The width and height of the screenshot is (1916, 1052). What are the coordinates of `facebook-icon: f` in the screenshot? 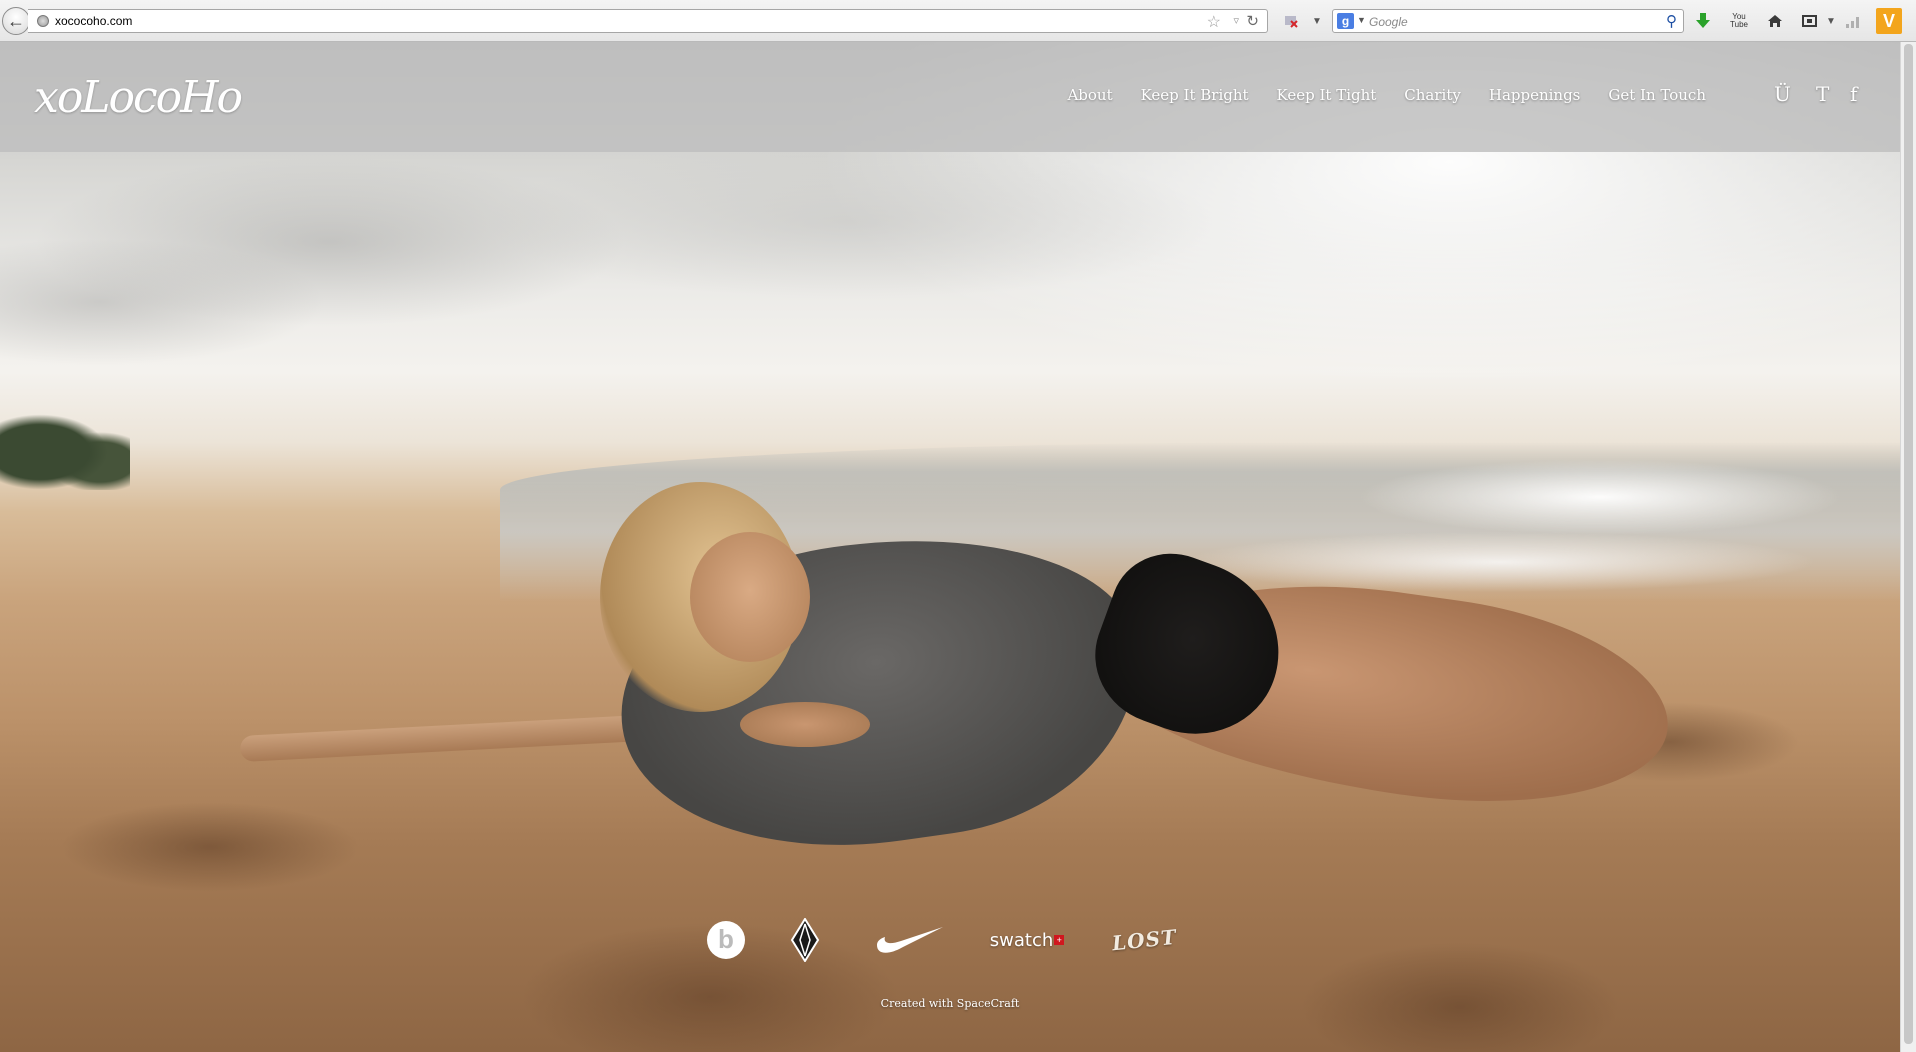 It's located at (1853, 94).